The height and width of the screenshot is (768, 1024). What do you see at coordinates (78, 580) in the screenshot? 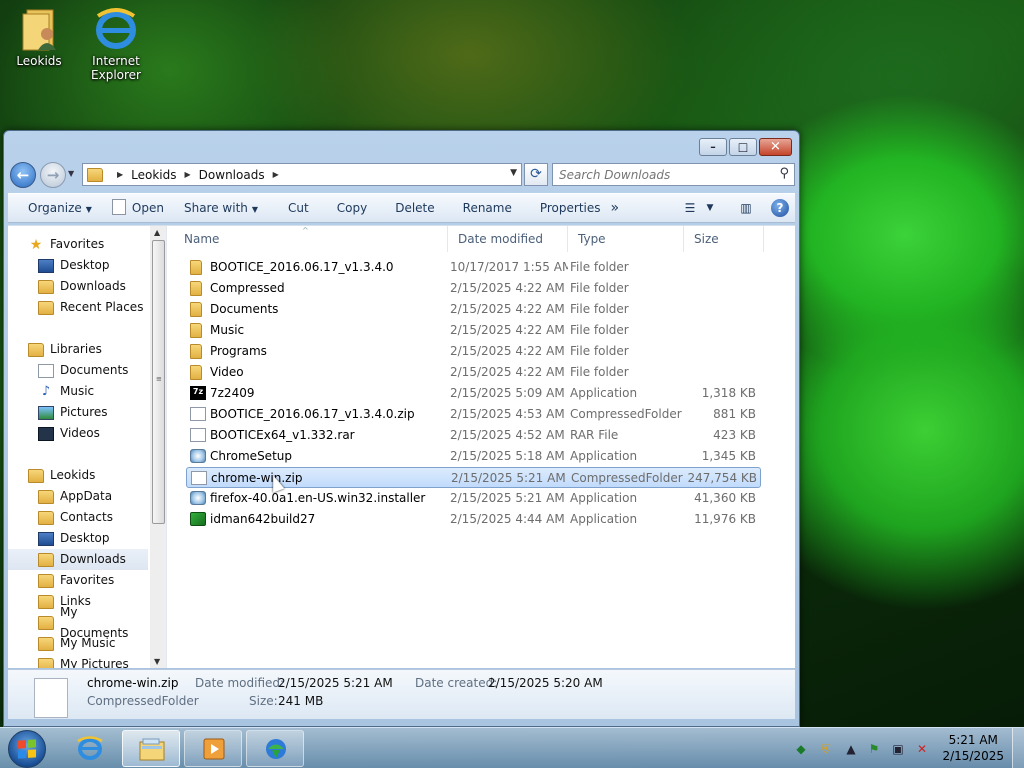
I see `nav-item-favorites: Favorites` at bounding box center [78, 580].